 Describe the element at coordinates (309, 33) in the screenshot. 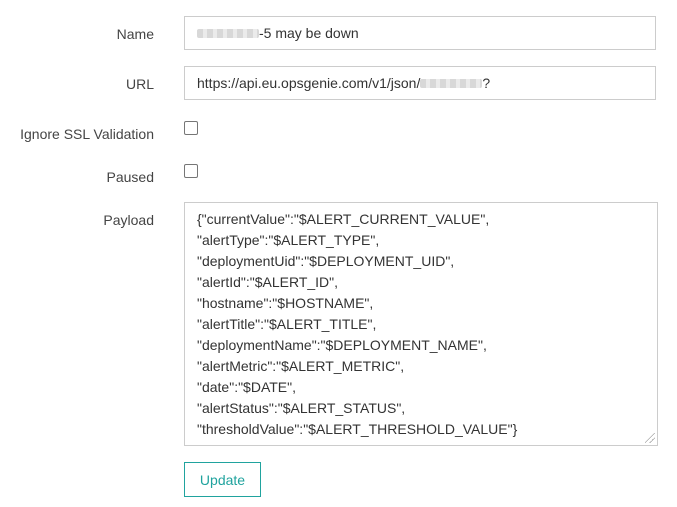

I see `name-value: -5 may be down` at that location.